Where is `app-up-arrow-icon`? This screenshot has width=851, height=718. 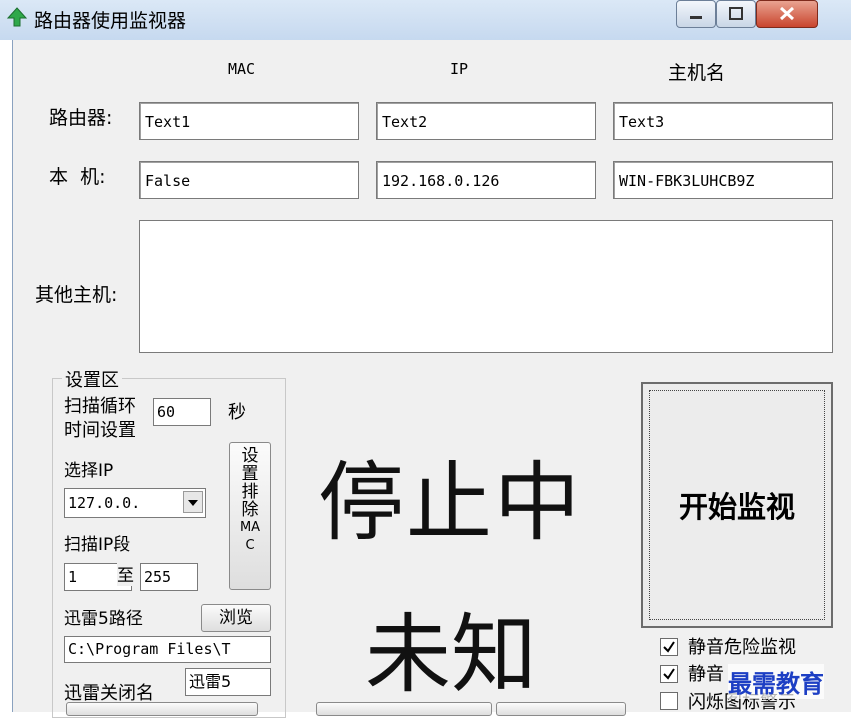 app-up-arrow-icon is located at coordinates (17, 17).